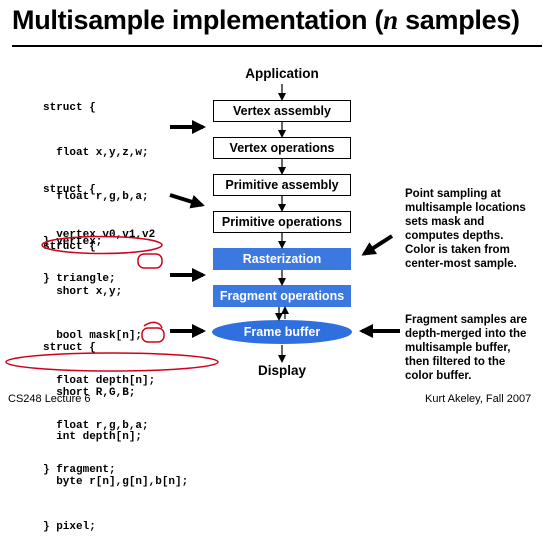 The height and width of the screenshot is (549, 554). What do you see at coordinates (102, 245) in the screenshot?
I see `mask-highlight-ellipse` at bounding box center [102, 245].